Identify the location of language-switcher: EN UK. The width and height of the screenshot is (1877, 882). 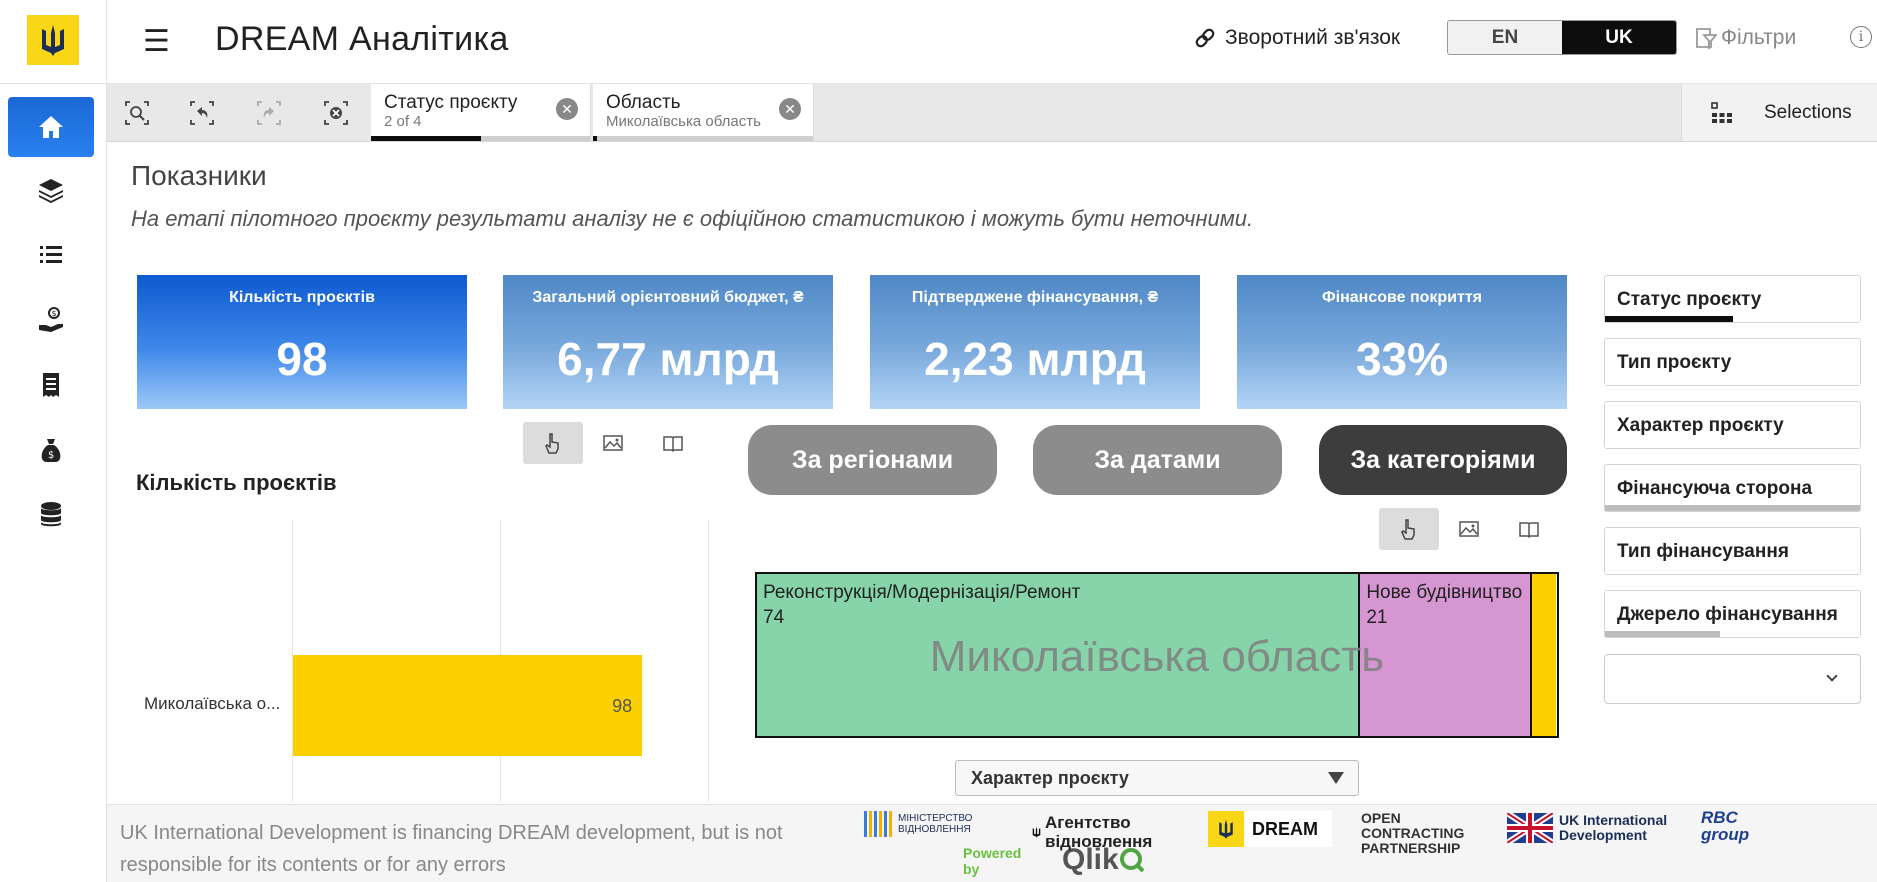
(1562, 37).